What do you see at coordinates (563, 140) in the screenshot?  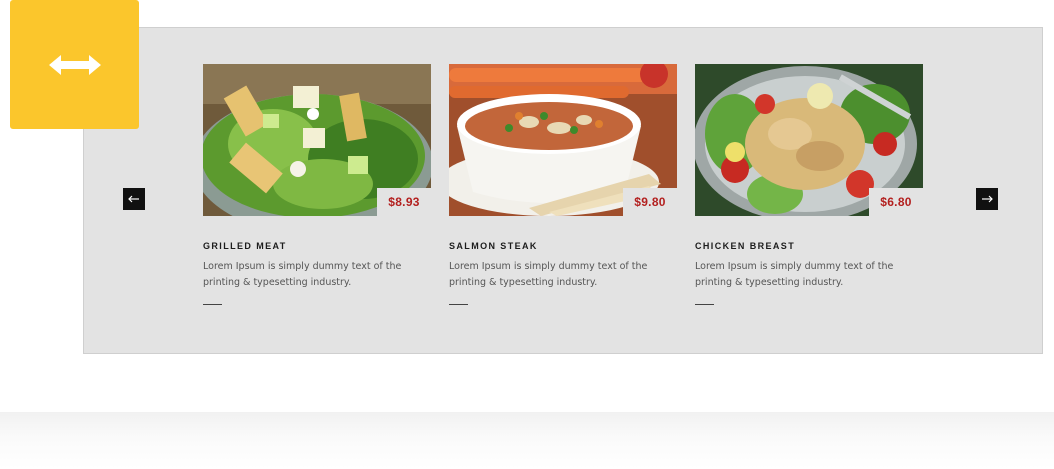 I see `soup-photo: $9.80` at bounding box center [563, 140].